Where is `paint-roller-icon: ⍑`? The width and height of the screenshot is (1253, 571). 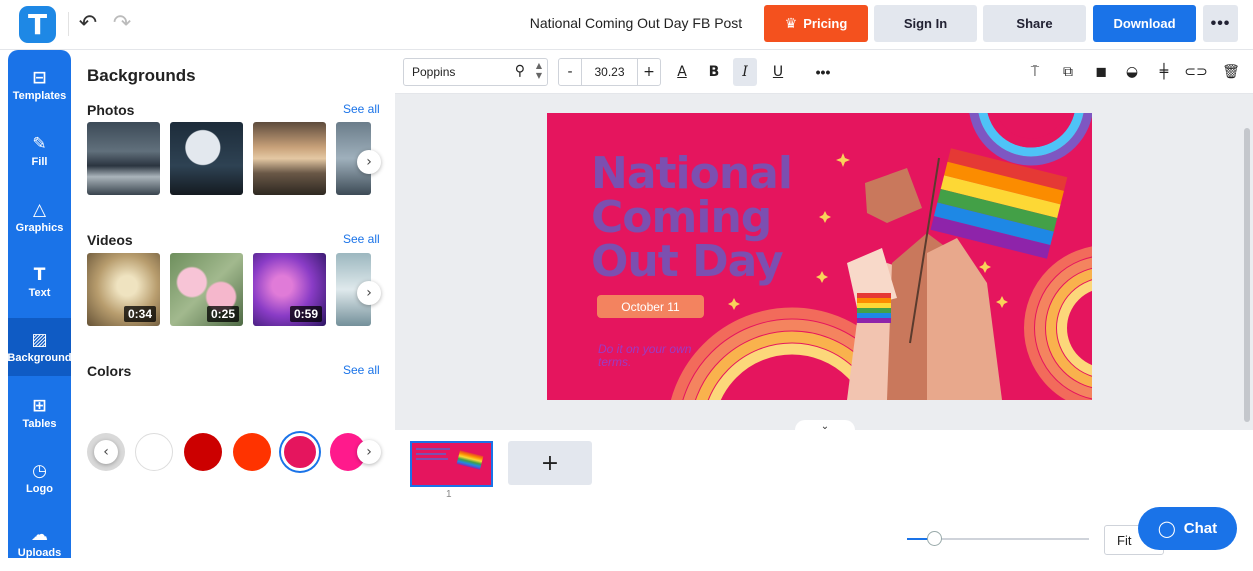 paint-roller-icon: ⍑ is located at coordinates (1035, 72).